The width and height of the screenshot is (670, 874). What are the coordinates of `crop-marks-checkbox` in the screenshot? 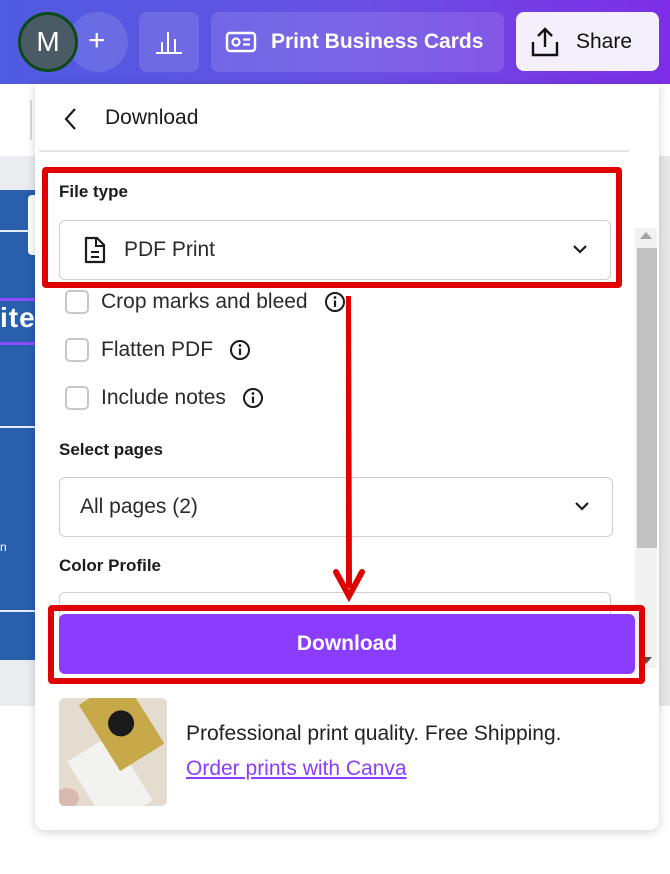 It's located at (77, 302).